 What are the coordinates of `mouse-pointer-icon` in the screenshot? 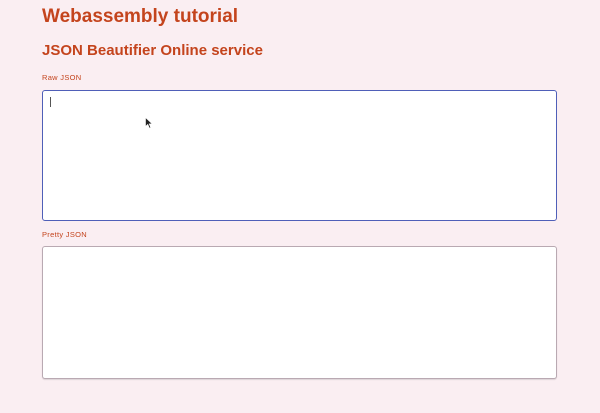 It's located at (149, 123).